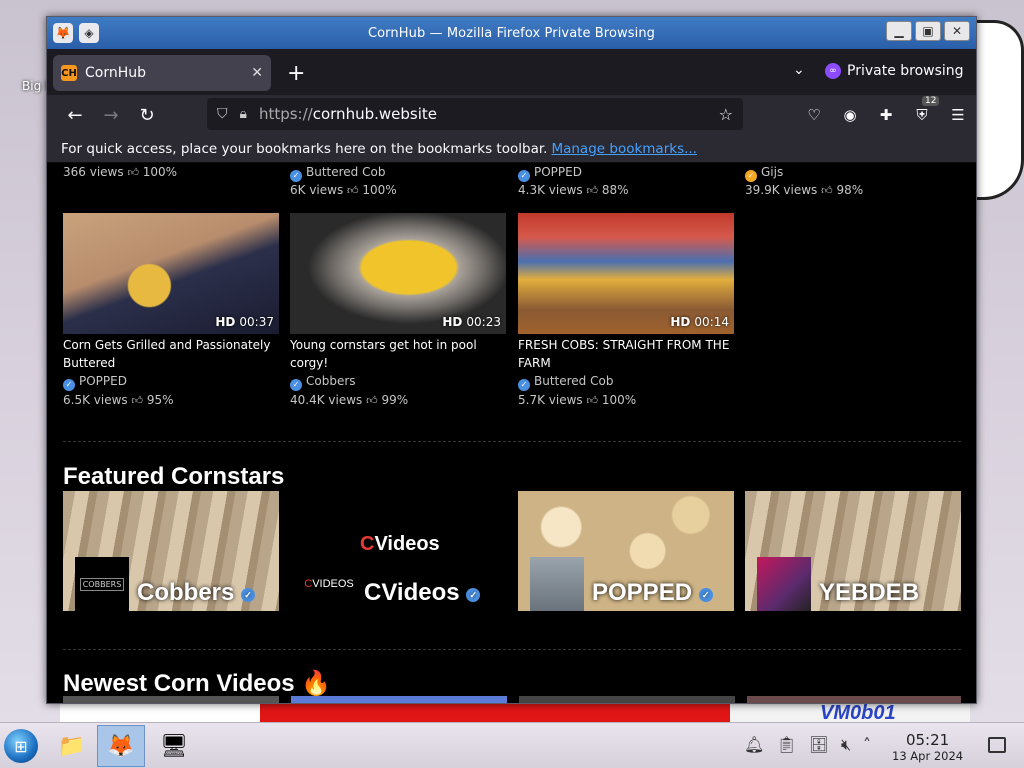 Image resolution: width=1024 pixels, height=768 pixels. Describe the element at coordinates (928, 756) in the screenshot. I see `clock-date: 13 Apr 2024` at that location.